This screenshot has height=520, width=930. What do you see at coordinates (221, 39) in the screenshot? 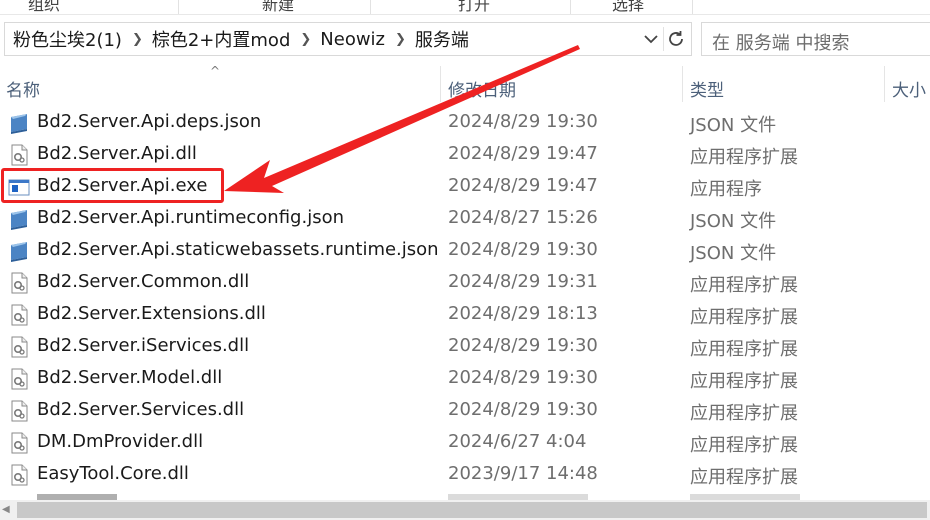
I see `breadcrumb-item: 棕色2+内置mod` at bounding box center [221, 39].